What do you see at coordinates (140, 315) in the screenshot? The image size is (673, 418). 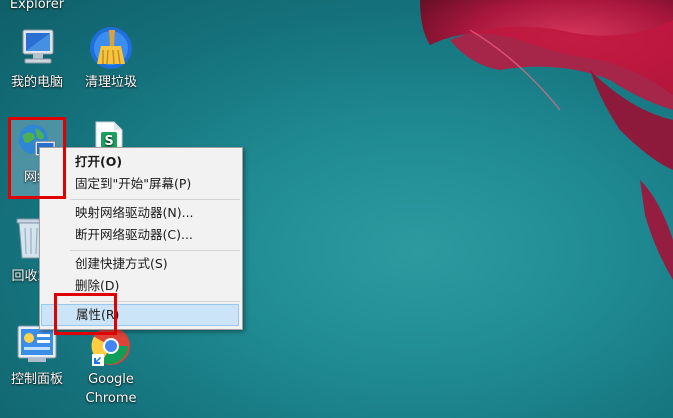 I see `menu-item-properties: 属性(R)` at bounding box center [140, 315].